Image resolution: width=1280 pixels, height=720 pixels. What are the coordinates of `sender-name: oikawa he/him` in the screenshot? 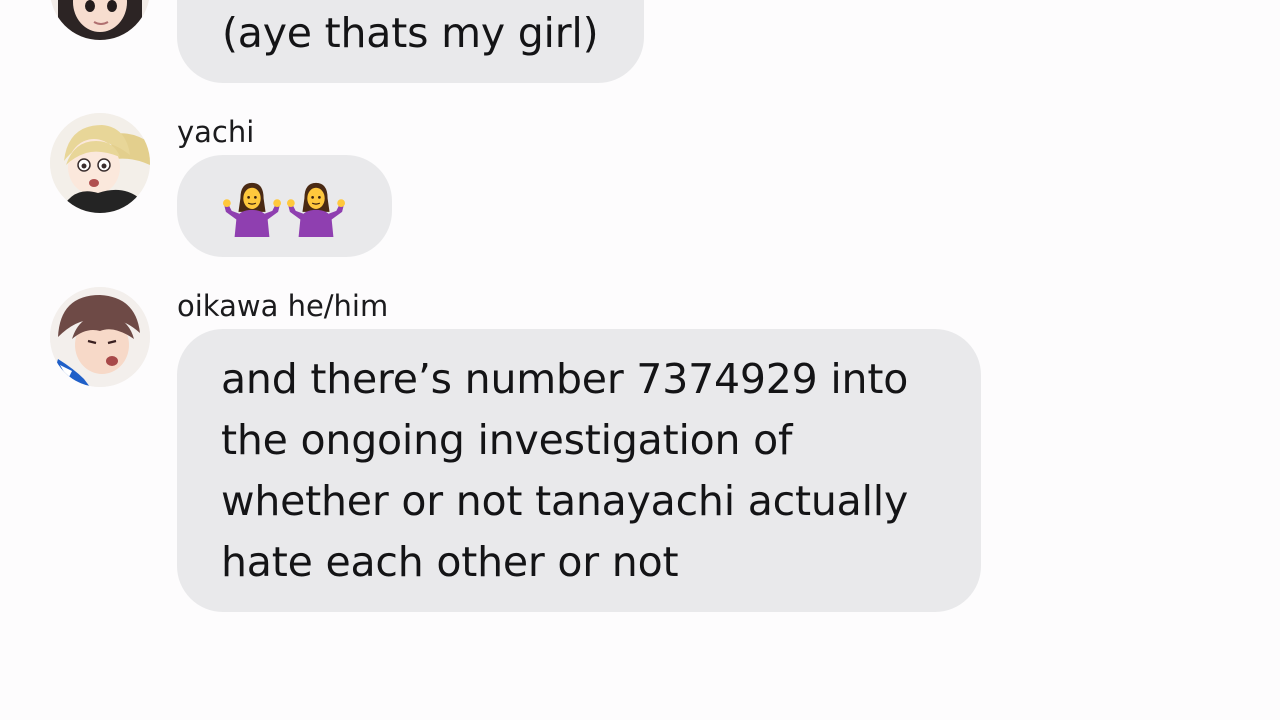 It's located at (283, 306).